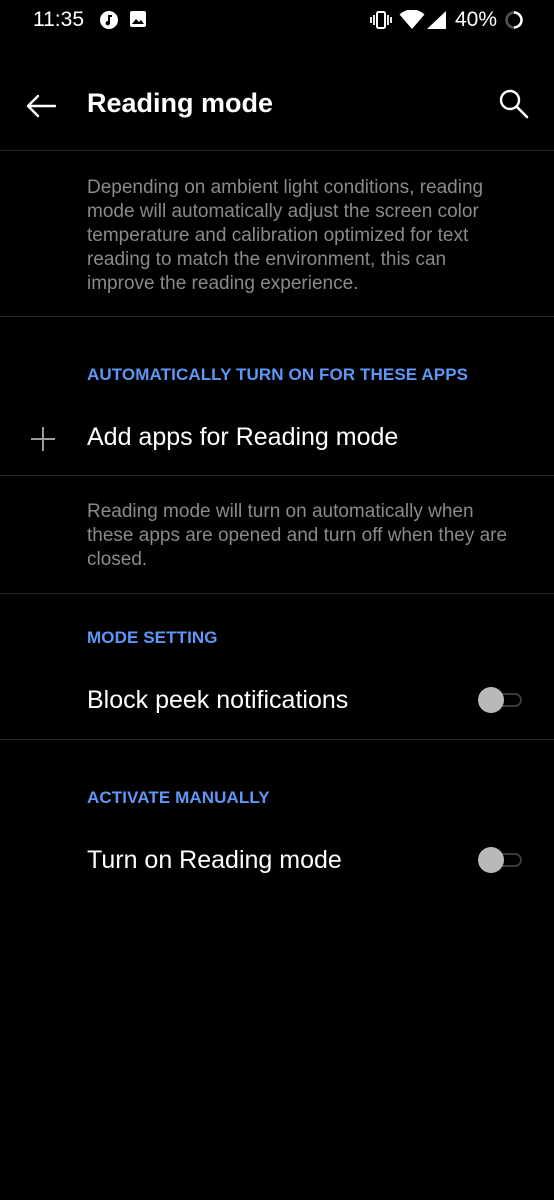 Image resolution: width=554 pixels, height=1200 pixels. I want to click on turn-on-reading-mode-row: Turn on Reading mode, so click(277, 861).